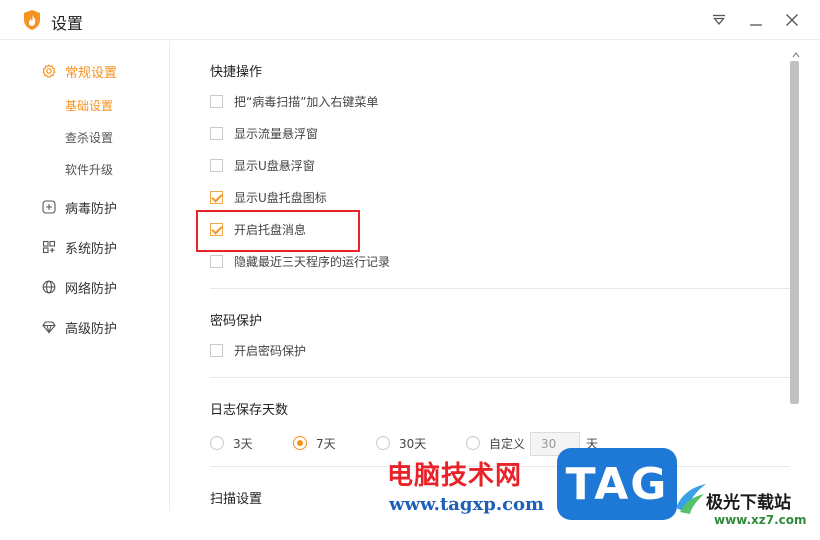 The height and width of the screenshot is (540, 820). What do you see at coordinates (794, 232) in the screenshot?
I see `scrollbar-thumb` at bounding box center [794, 232].